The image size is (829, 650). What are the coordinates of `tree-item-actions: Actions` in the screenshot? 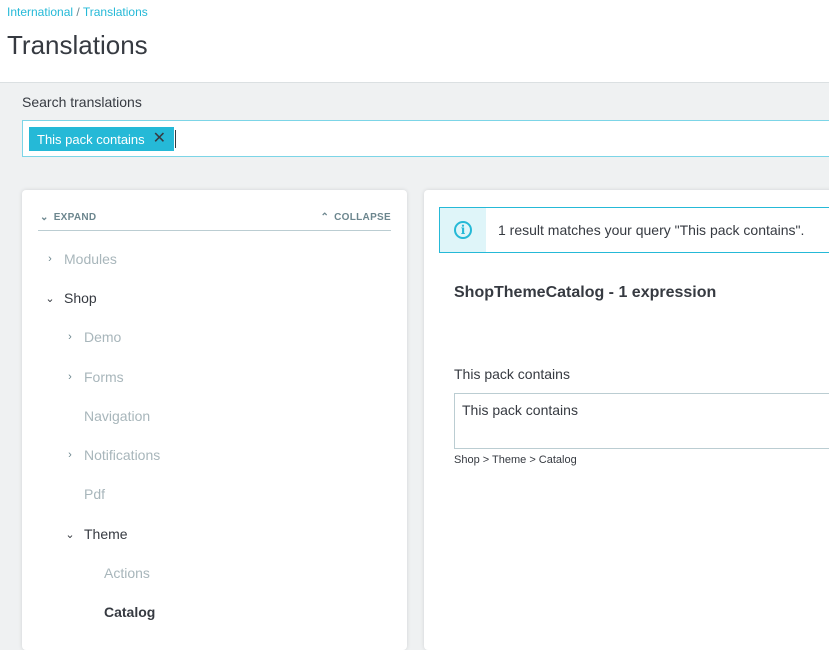 It's located at (117, 573).